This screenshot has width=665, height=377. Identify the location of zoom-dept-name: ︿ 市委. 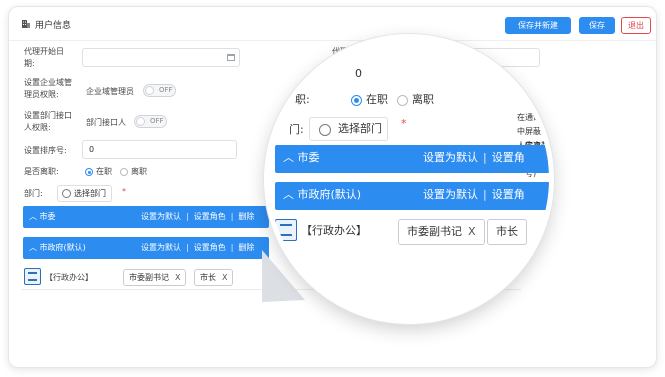
(301, 157).